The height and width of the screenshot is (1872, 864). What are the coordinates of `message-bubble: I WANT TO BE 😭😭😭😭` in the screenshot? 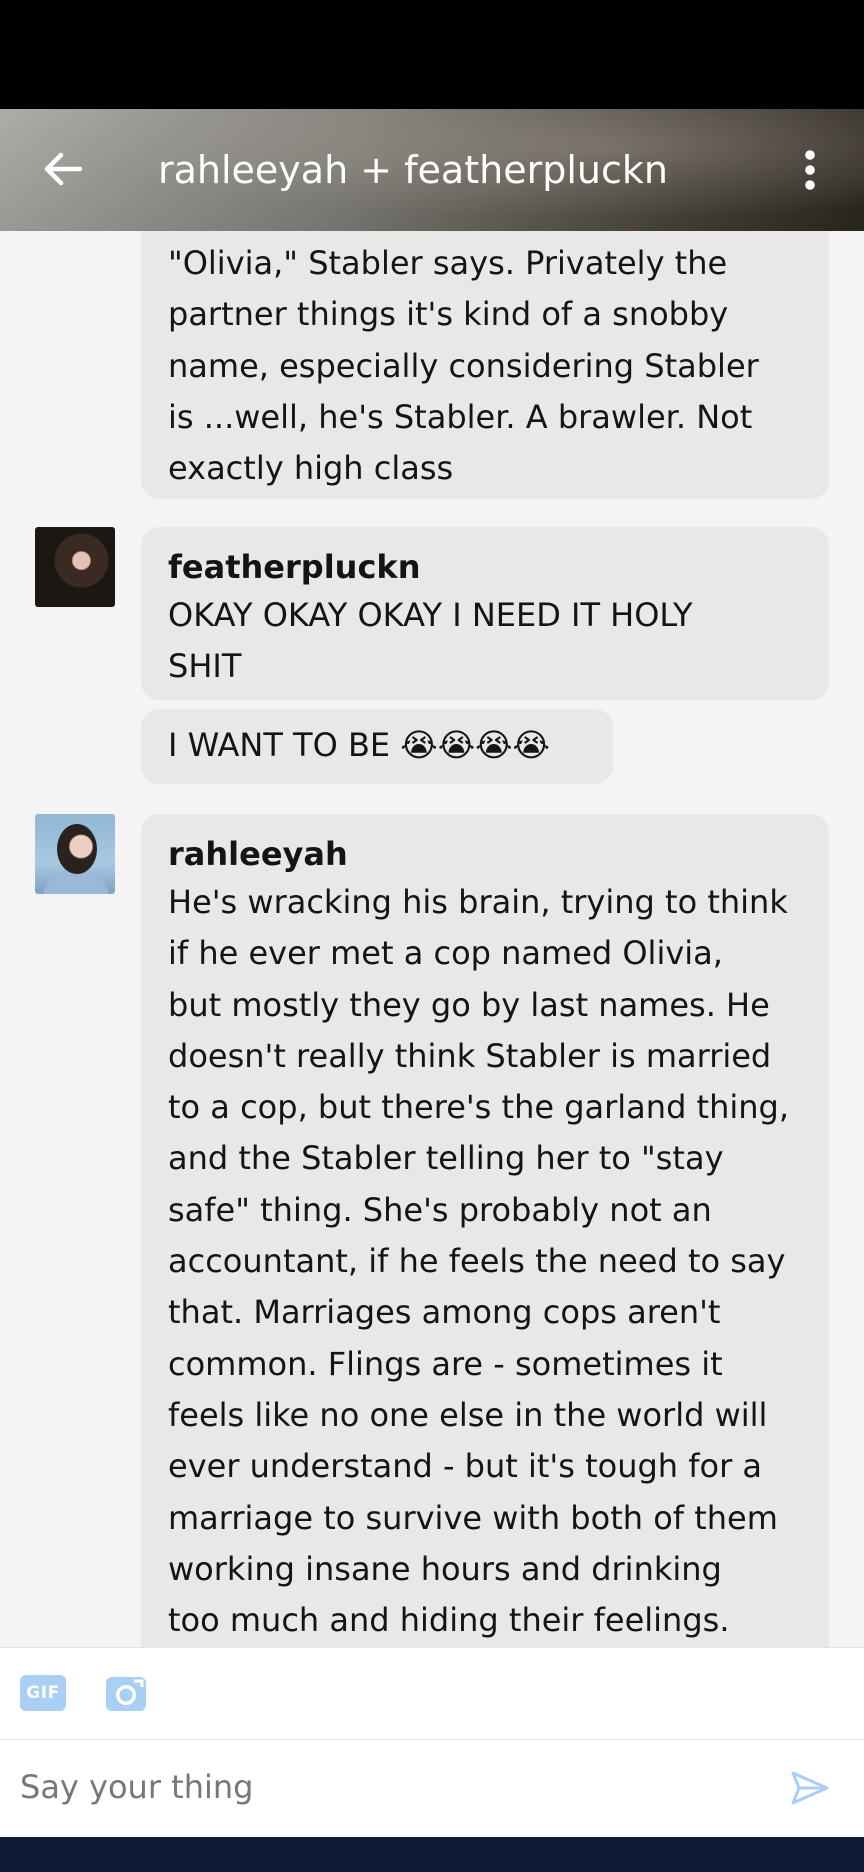 It's located at (377, 746).